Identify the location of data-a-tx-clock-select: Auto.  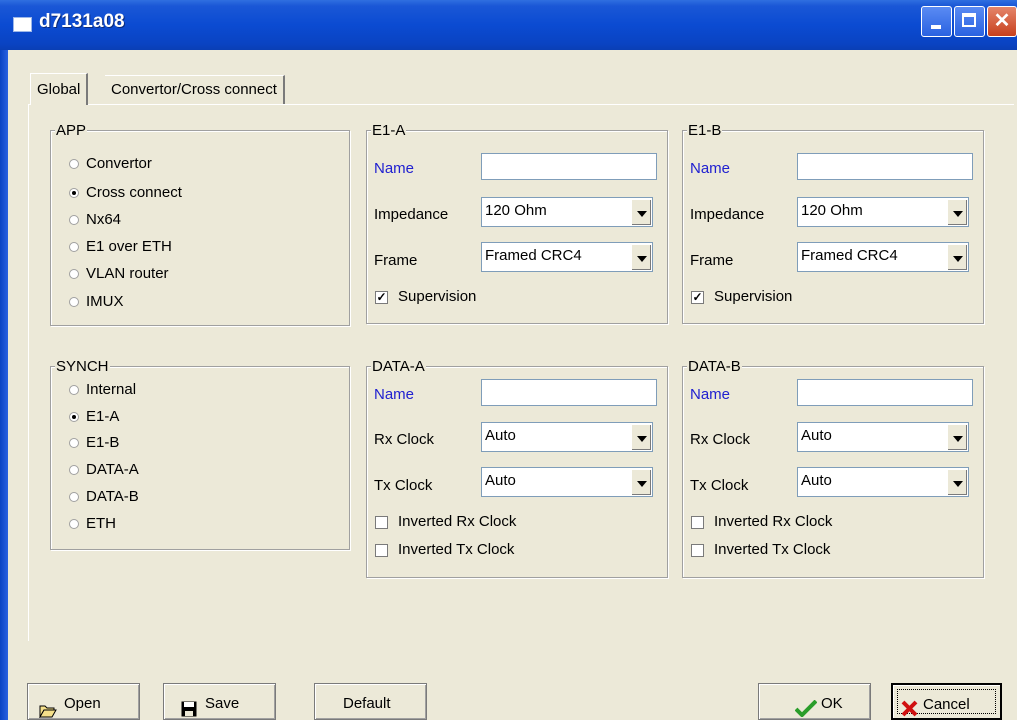
(567, 482).